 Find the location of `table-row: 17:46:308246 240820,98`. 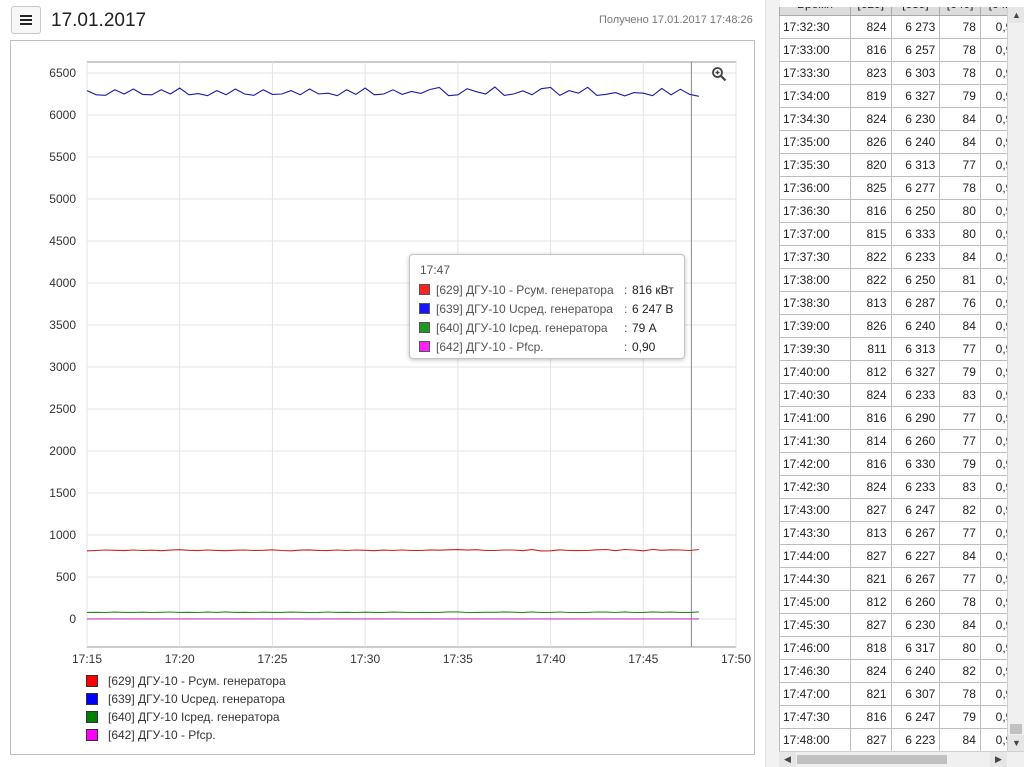

table-row: 17:46:308246 240820,98 is located at coordinates (901, 671).